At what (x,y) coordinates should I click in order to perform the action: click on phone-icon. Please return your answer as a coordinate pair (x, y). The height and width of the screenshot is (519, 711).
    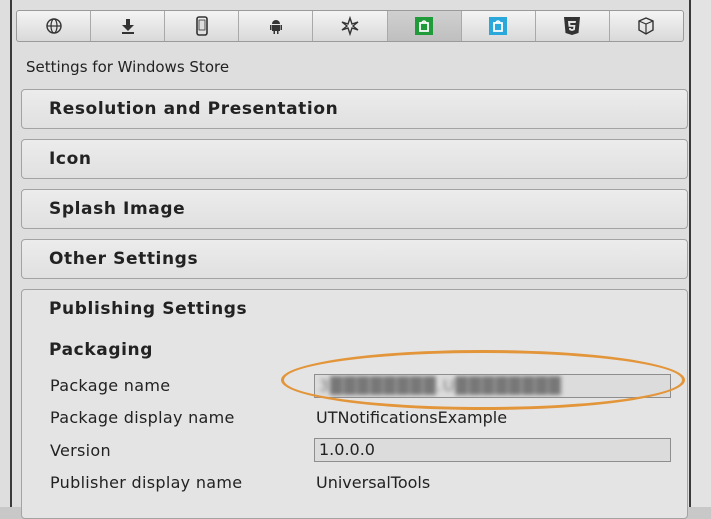
    Looking at the image, I should click on (201, 26).